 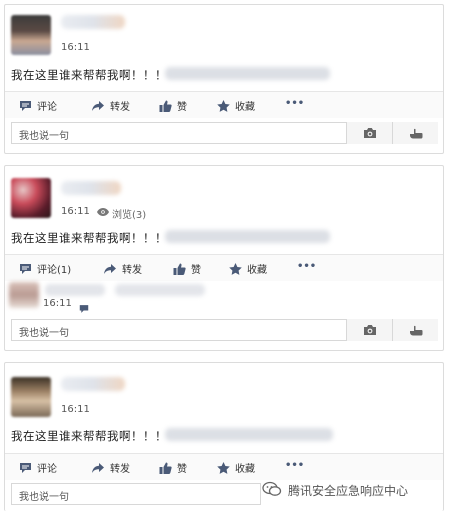 I want to click on comment-button: 评论(1), so click(x=45, y=268).